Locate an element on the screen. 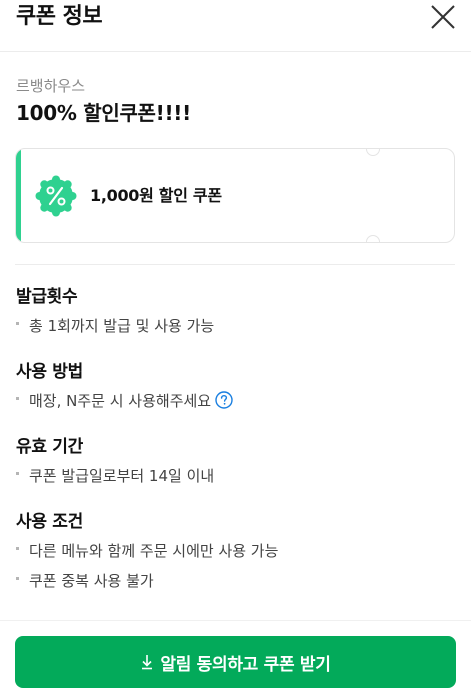  list-item-text: 쿠폰 발급일로부터 14일 이내 is located at coordinates (122, 476).